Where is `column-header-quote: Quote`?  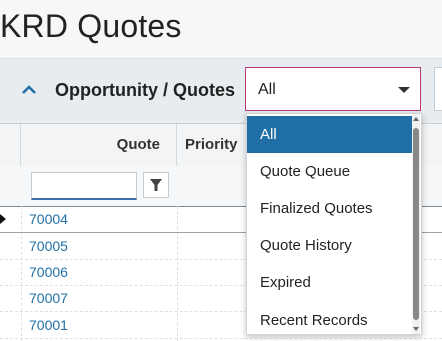 column-header-quote: Quote is located at coordinates (99, 145).